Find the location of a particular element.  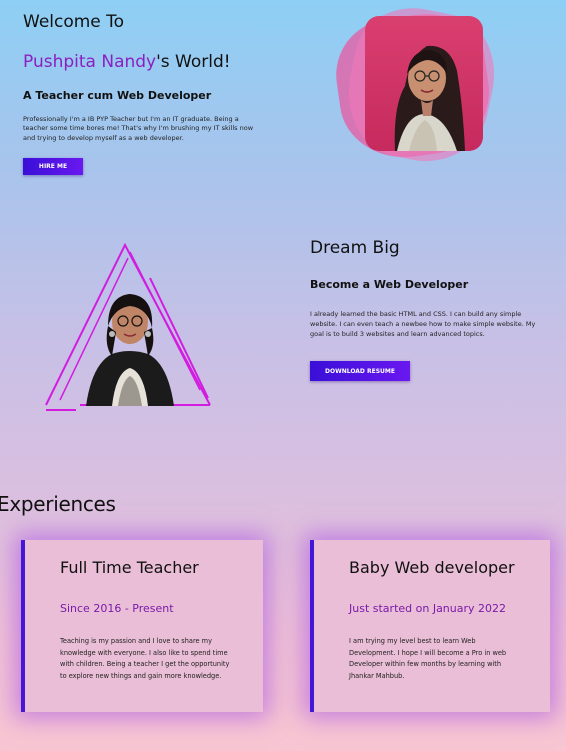

name-suffix: 's World! is located at coordinates (193, 62).